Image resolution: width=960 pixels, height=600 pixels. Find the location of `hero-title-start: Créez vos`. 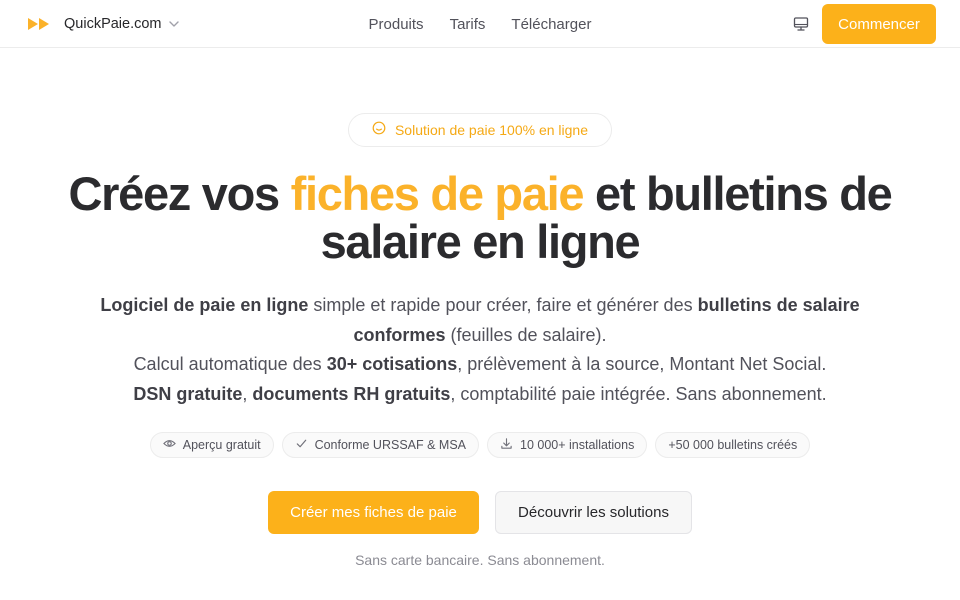

hero-title-start: Créez vos is located at coordinates (179, 193).